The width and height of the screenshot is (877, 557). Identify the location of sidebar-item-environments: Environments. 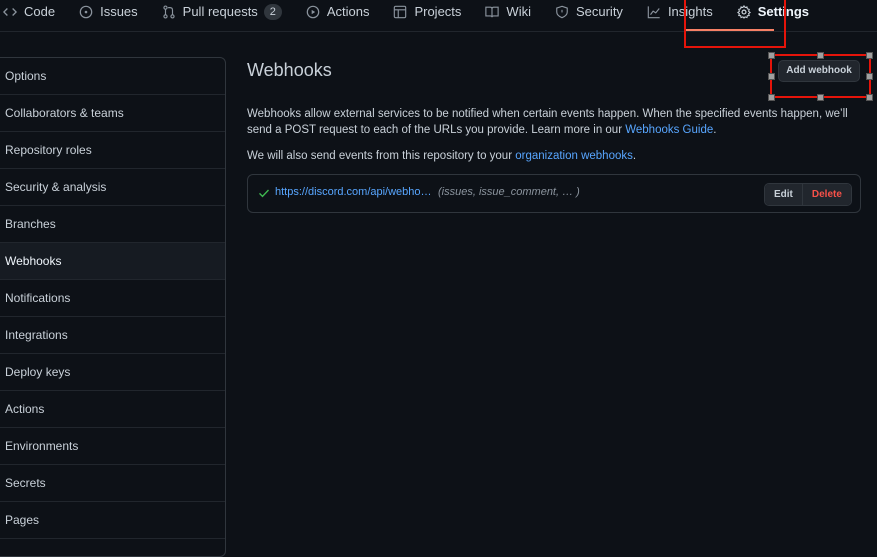
(112, 446).